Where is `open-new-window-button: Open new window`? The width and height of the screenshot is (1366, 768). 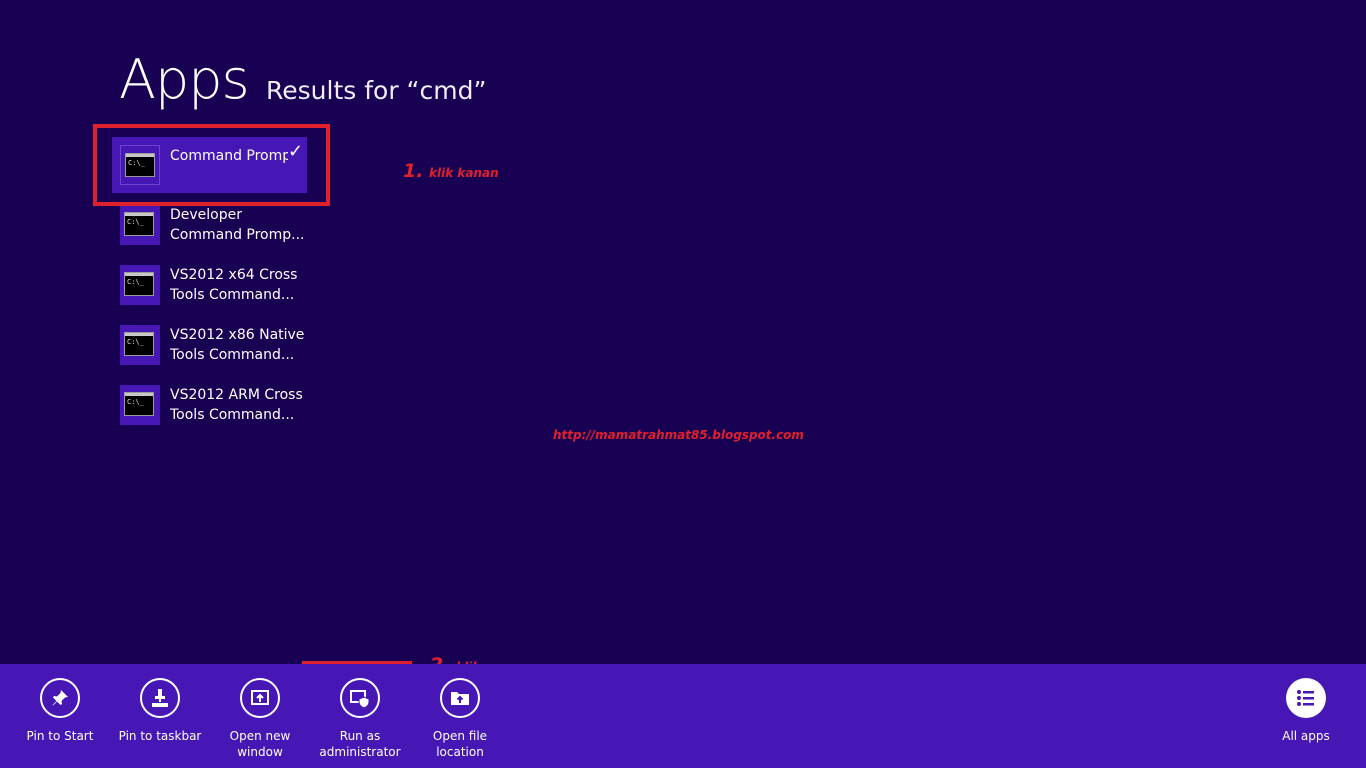 open-new-window-button: Open new window is located at coordinates (260, 719).